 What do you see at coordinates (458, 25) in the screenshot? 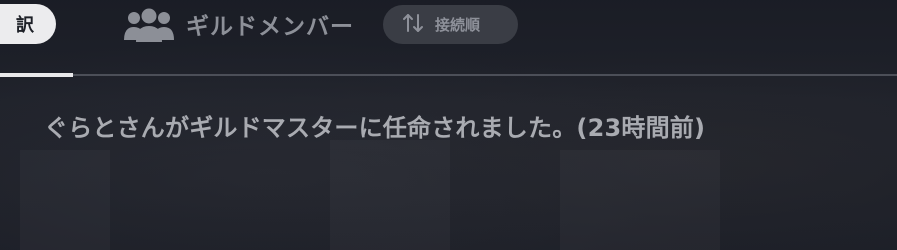
I see `sort-label: 接続順` at bounding box center [458, 25].